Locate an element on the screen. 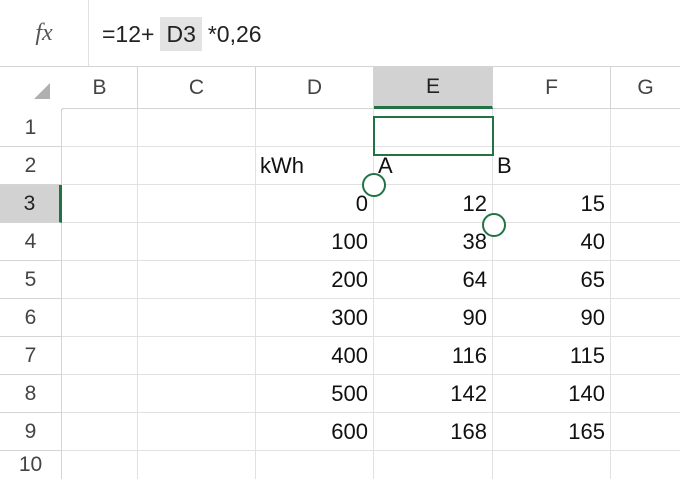 This screenshot has height=479, width=680. gridline is located at coordinates (137, 294).